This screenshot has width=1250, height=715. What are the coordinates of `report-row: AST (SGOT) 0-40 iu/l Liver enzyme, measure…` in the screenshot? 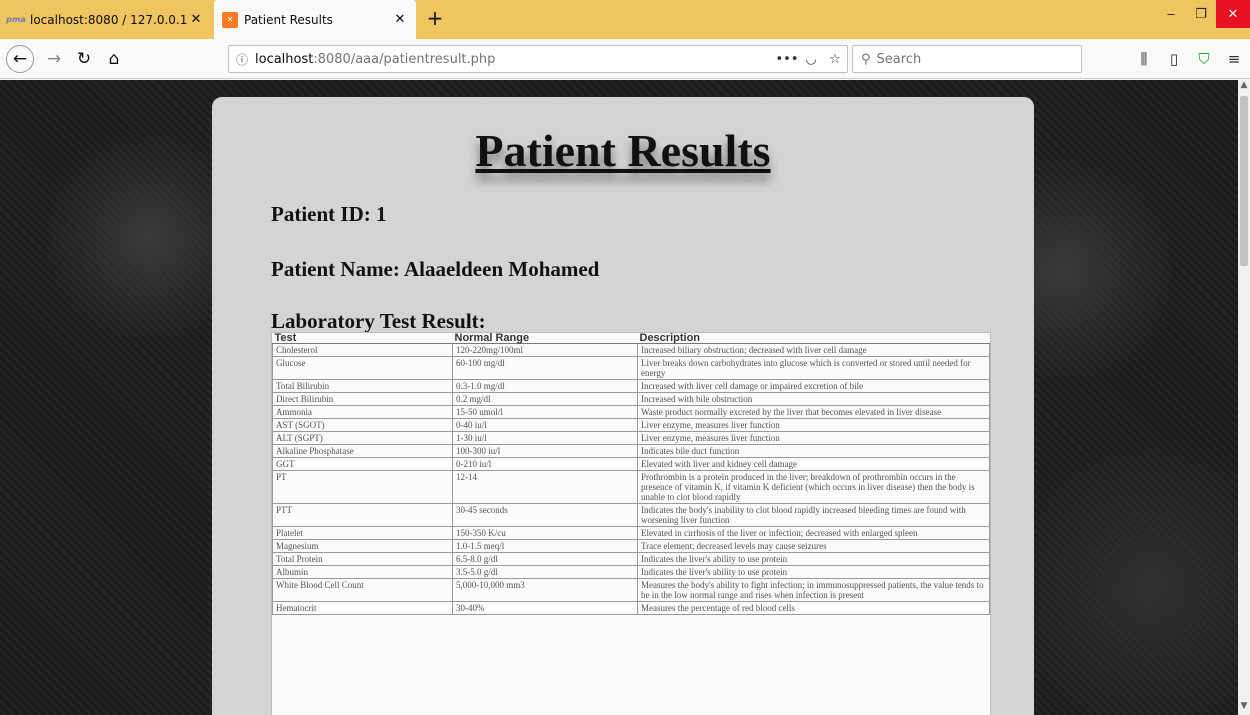 It's located at (631, 425).